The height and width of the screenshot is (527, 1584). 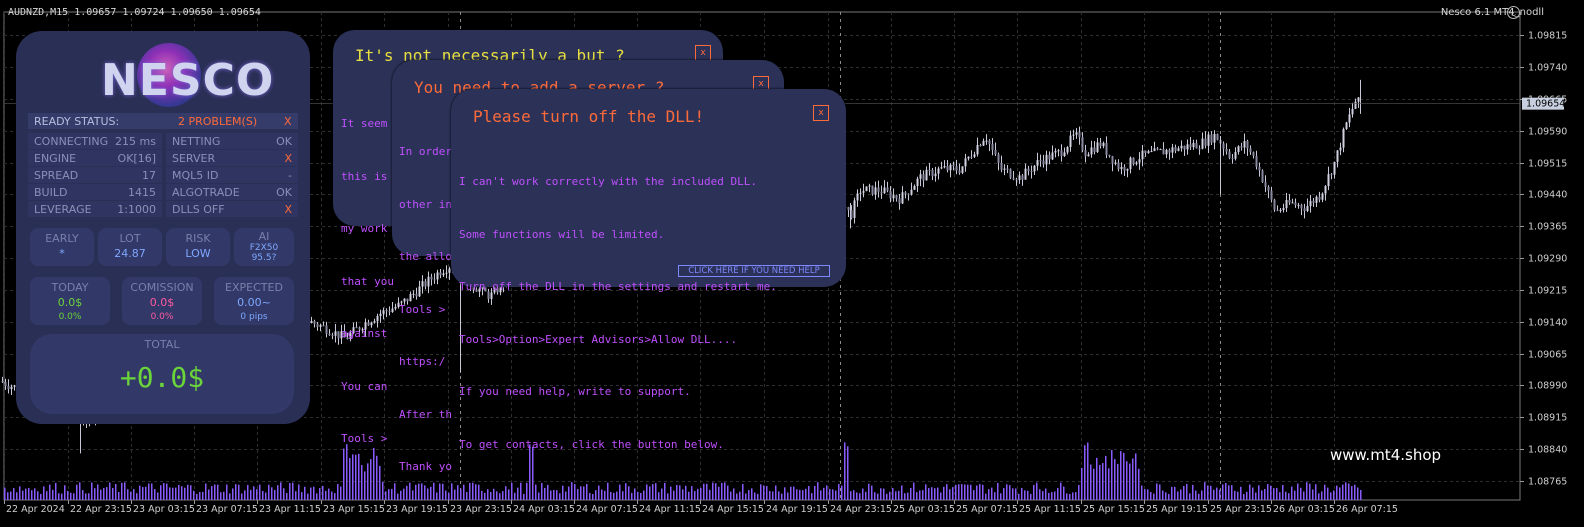 I want to click on popup-line: After th, so click(x=425, y=414).